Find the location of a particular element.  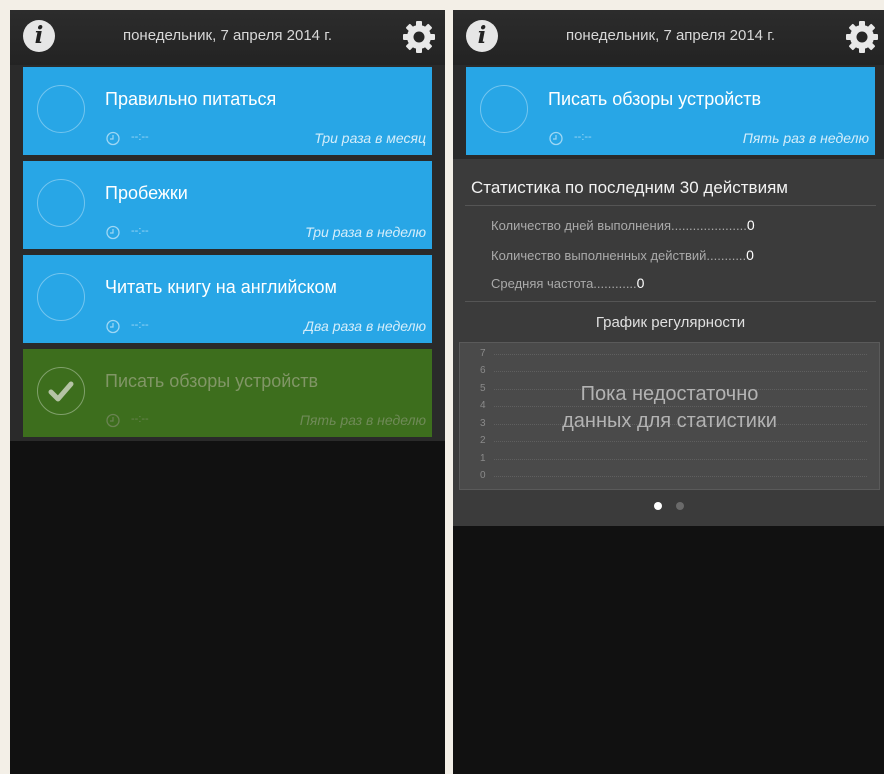

task-title: Читать книгу на английском is located at coordinates (221, 287).